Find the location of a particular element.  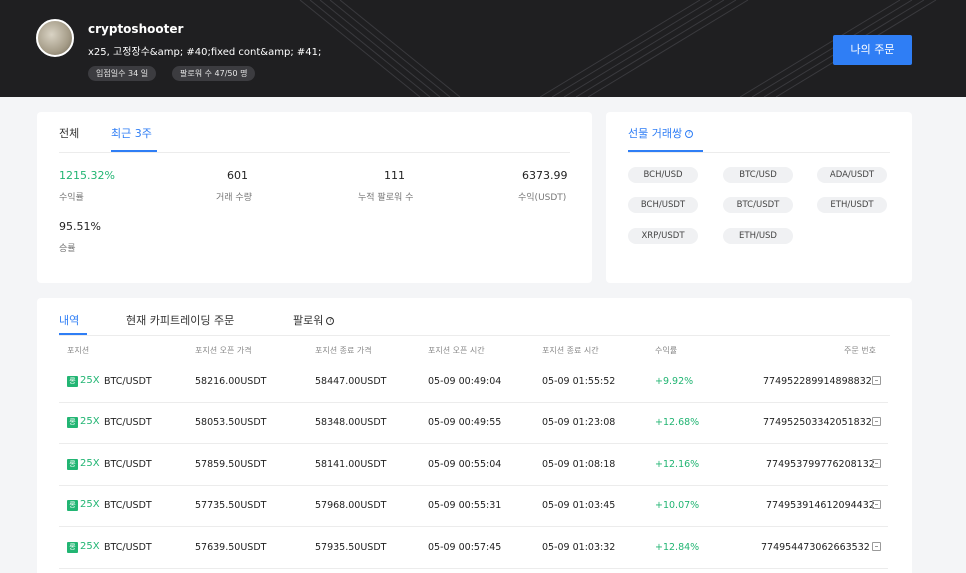

return: +10.07% is located at coordinates (677, 505).